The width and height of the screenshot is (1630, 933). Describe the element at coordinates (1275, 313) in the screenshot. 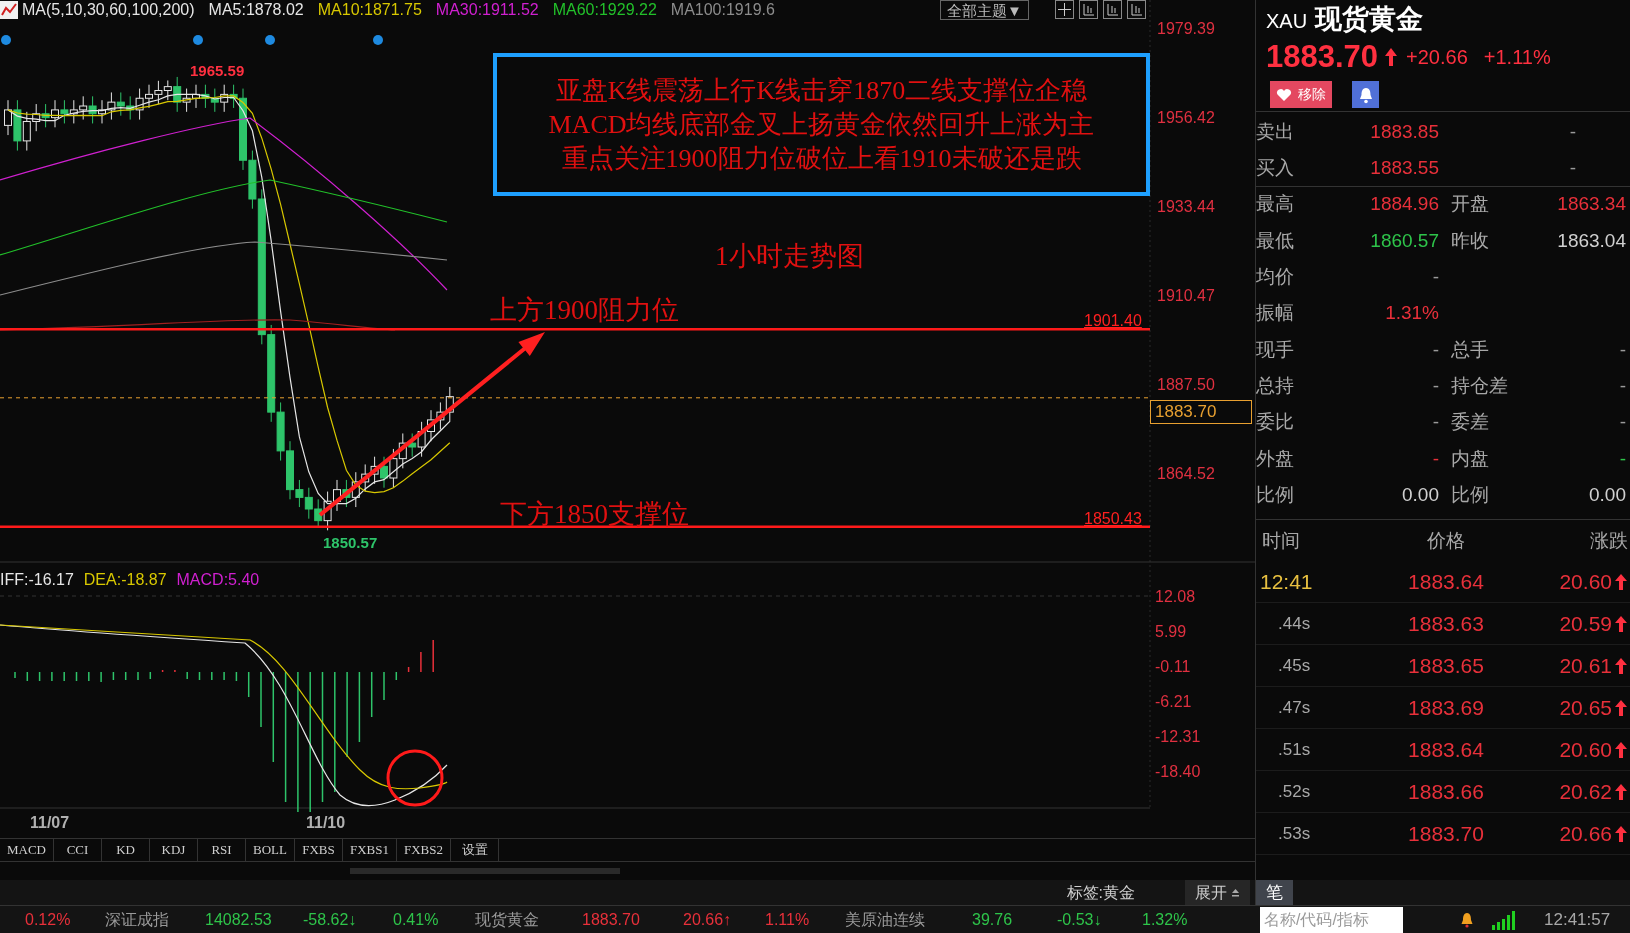

I see `field-label: 振幅` at that location.